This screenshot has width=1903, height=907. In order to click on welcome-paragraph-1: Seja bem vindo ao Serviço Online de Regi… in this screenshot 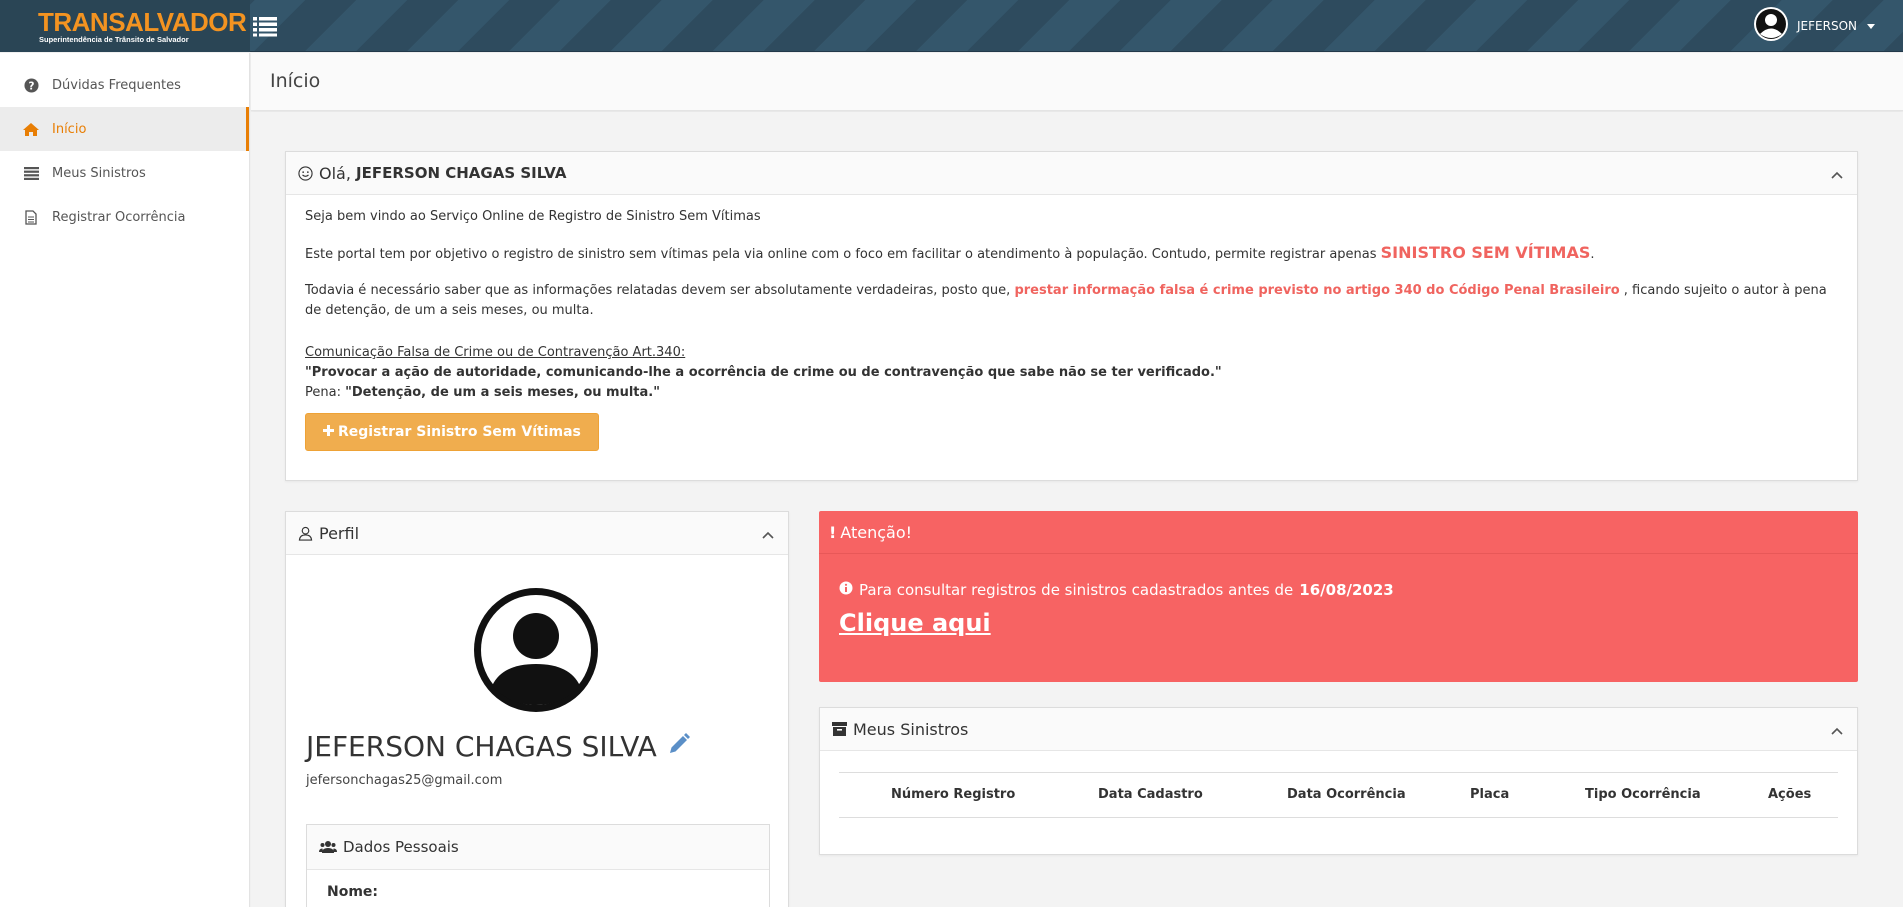, I will do `click(533, 216)`.